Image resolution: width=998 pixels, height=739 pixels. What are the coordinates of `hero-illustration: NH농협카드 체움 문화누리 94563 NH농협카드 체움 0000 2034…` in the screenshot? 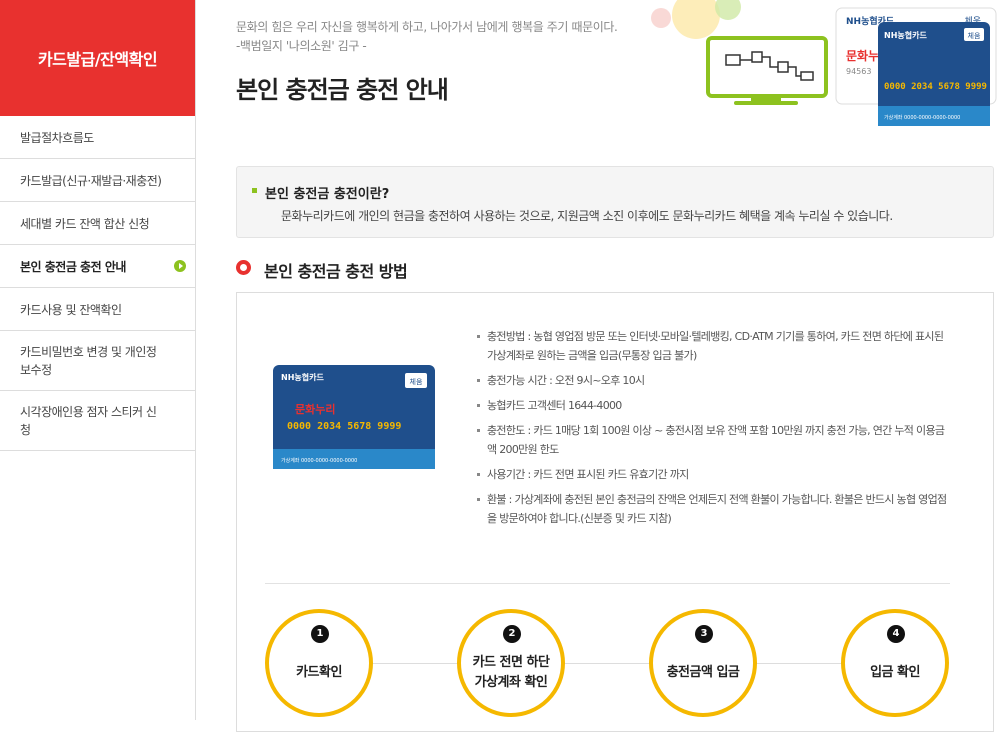 It's located at (824, 63).